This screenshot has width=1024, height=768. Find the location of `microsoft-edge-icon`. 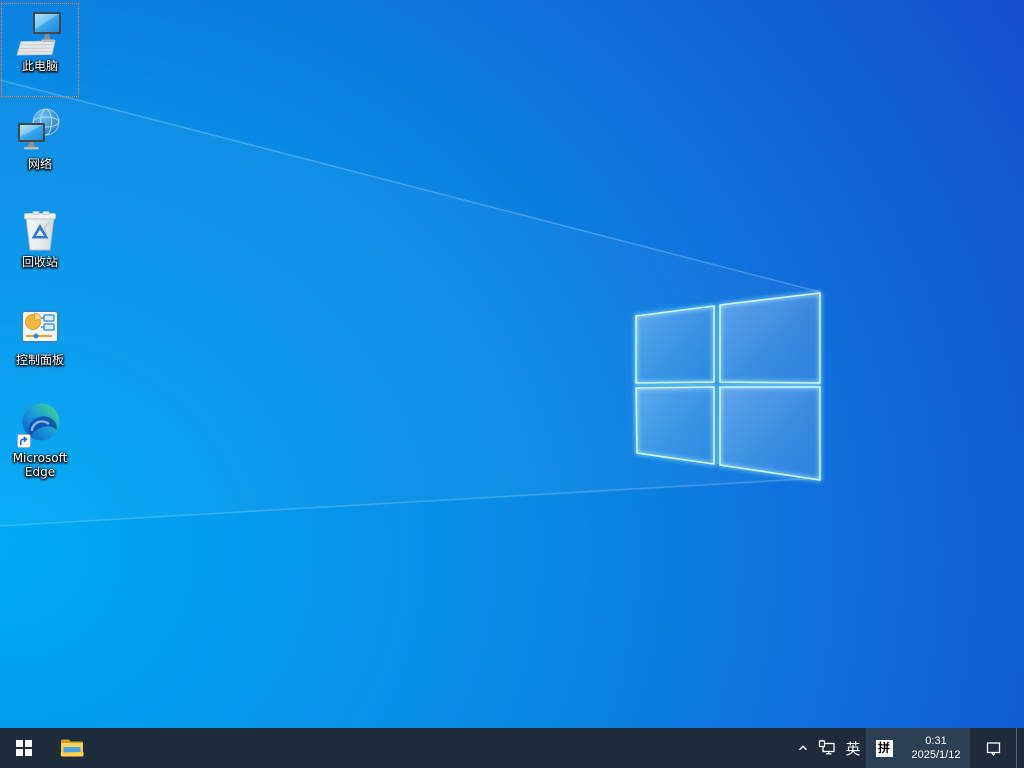

microsoft-edge-icon is located at coordinates (38, 425).